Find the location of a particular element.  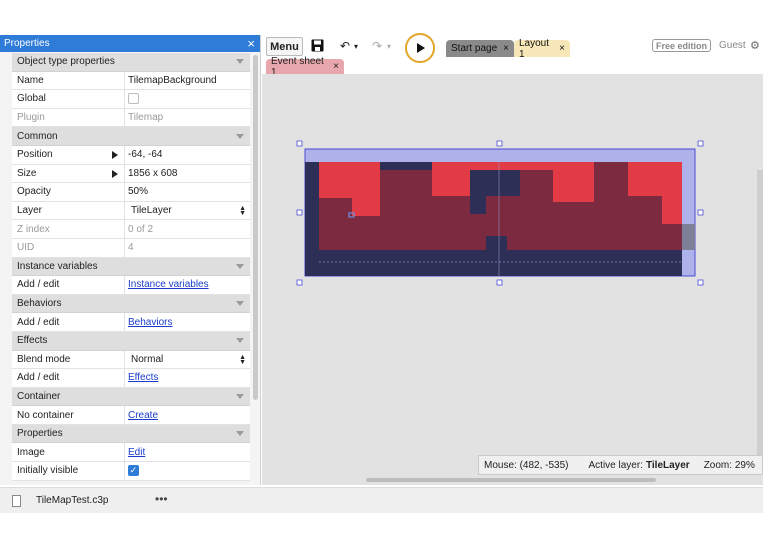

zoom-readout: Zoom: 29% is located at coordinates (729, 465).